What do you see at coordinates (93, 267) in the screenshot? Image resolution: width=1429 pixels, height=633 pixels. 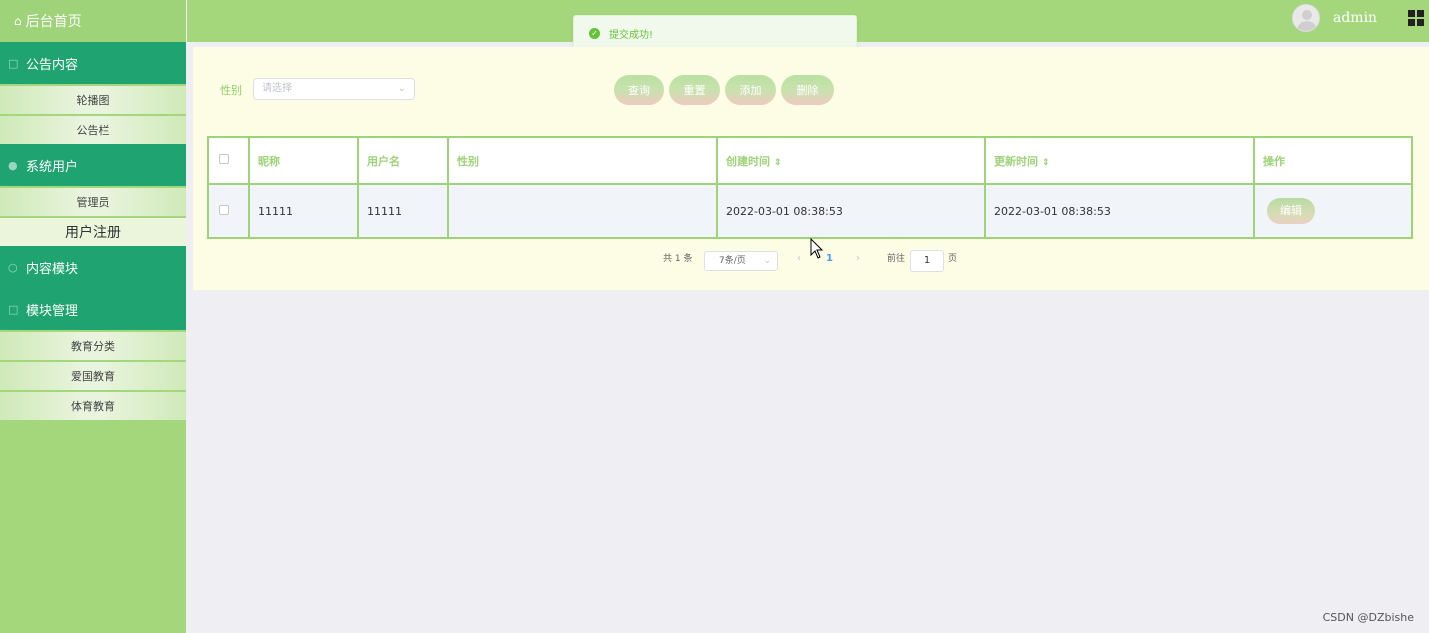 I see `sidebar-group-content-module: ○ 内容模块` at bounding box center [93, 267].